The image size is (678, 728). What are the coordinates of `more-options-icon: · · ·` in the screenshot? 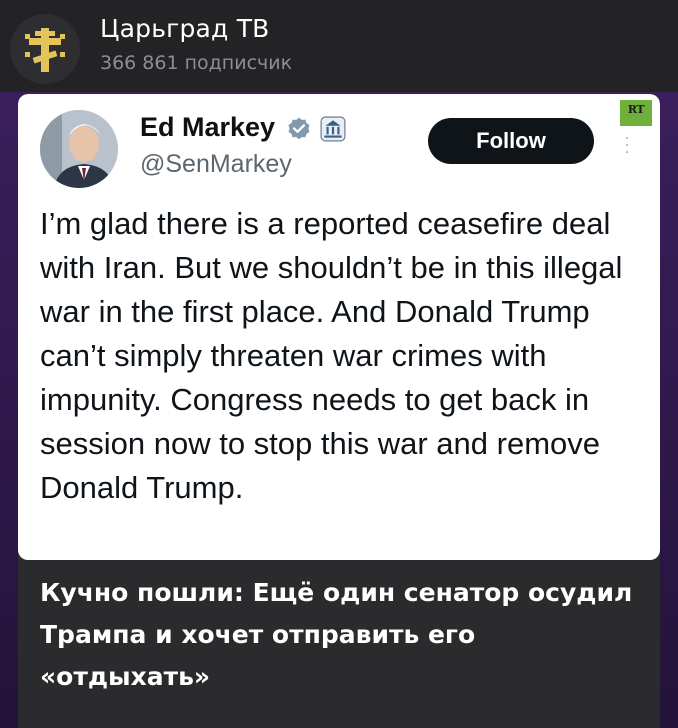 It's located at (627, 146).